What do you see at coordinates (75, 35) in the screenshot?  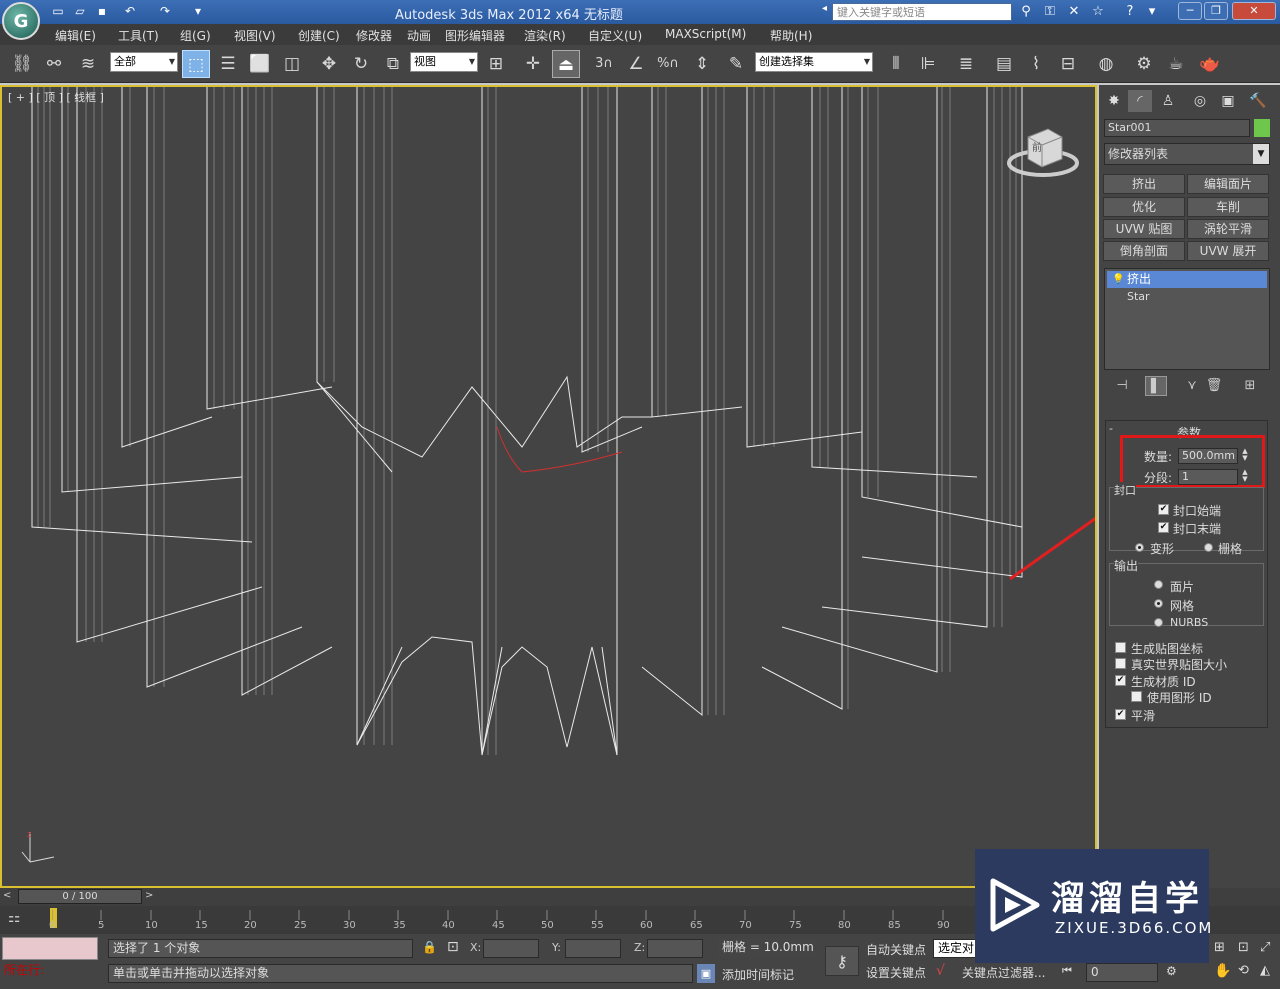 I see `menu-edit: 编辑(E)` at bounding box center [75, 35].